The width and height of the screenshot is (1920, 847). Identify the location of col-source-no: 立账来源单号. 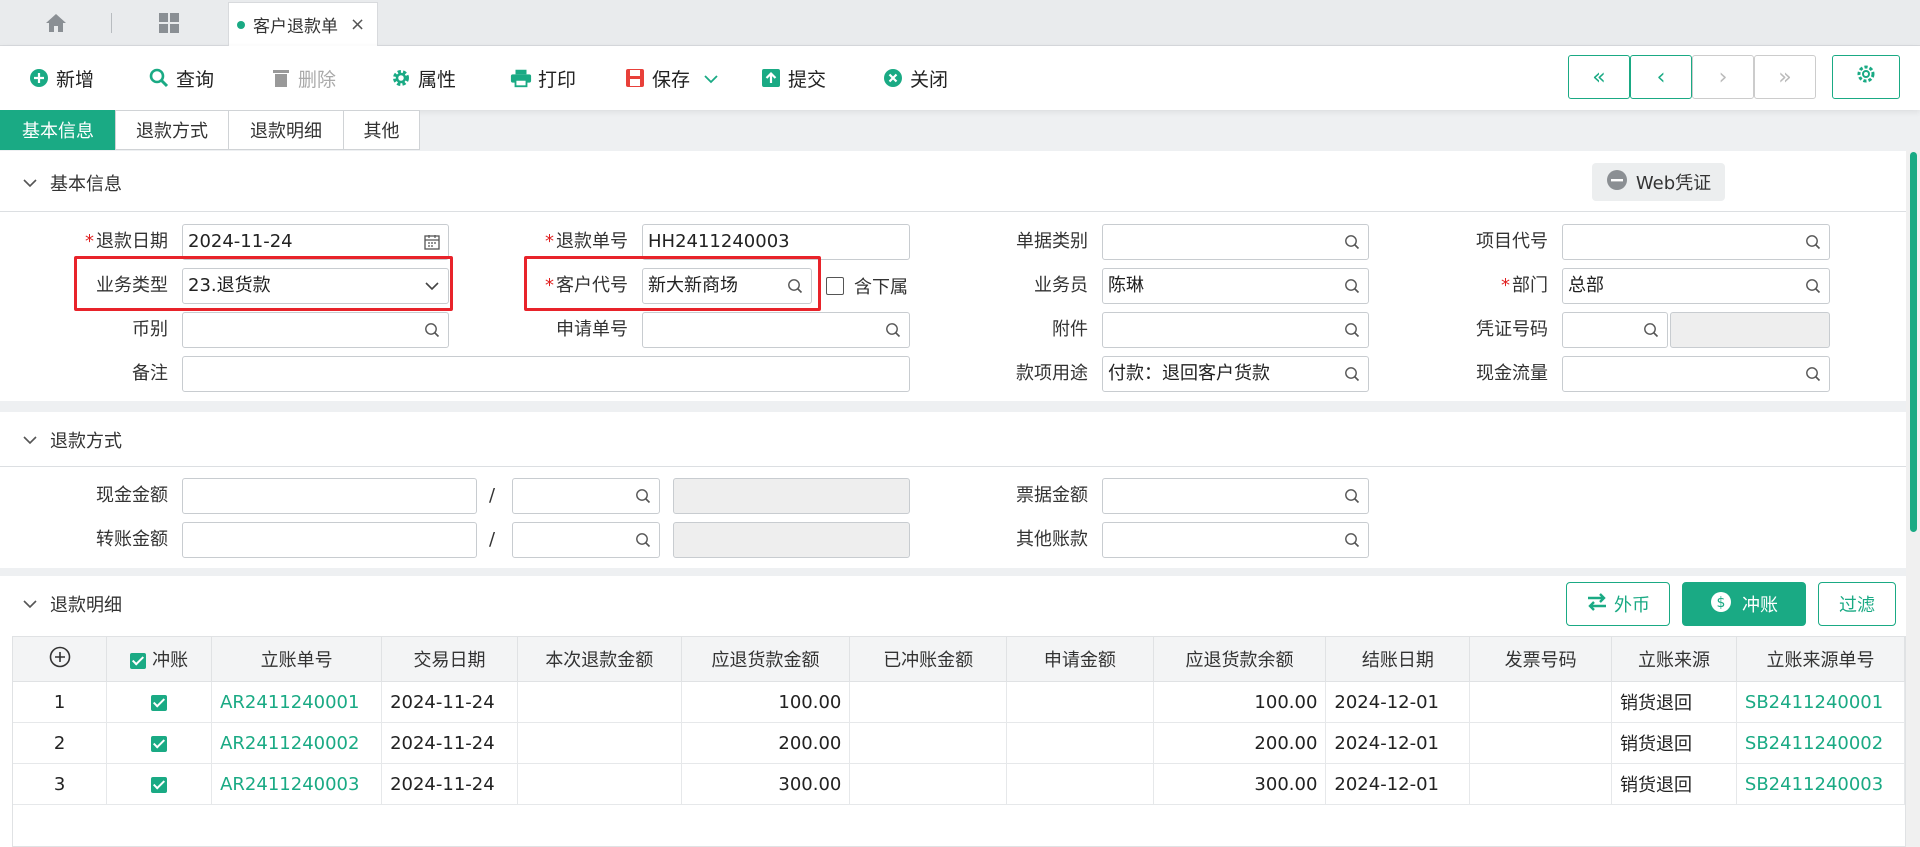
(1820, 659).